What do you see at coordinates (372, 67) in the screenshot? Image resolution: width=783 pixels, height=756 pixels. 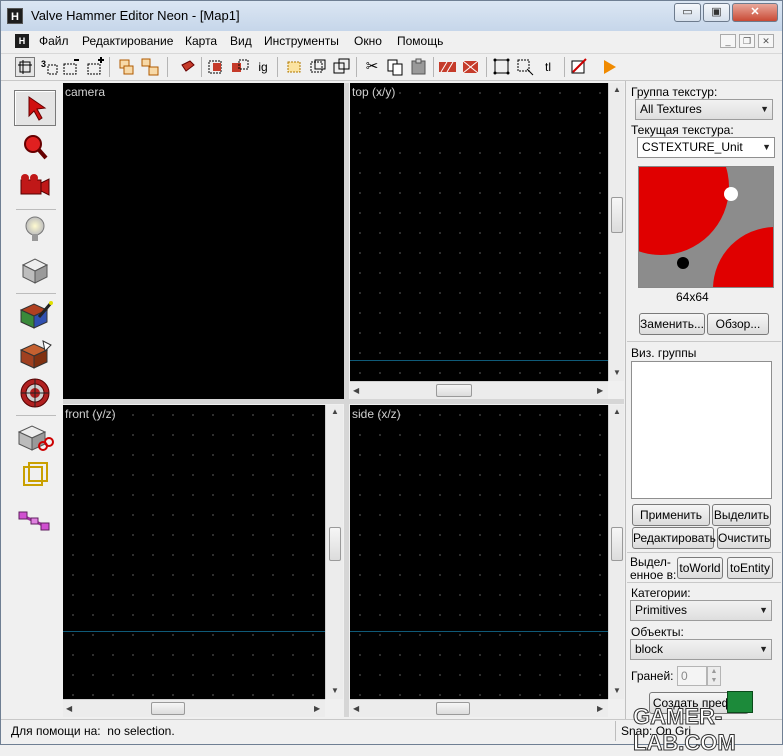 I see `cut-icon: ✂` at bounding box center [372, 67].